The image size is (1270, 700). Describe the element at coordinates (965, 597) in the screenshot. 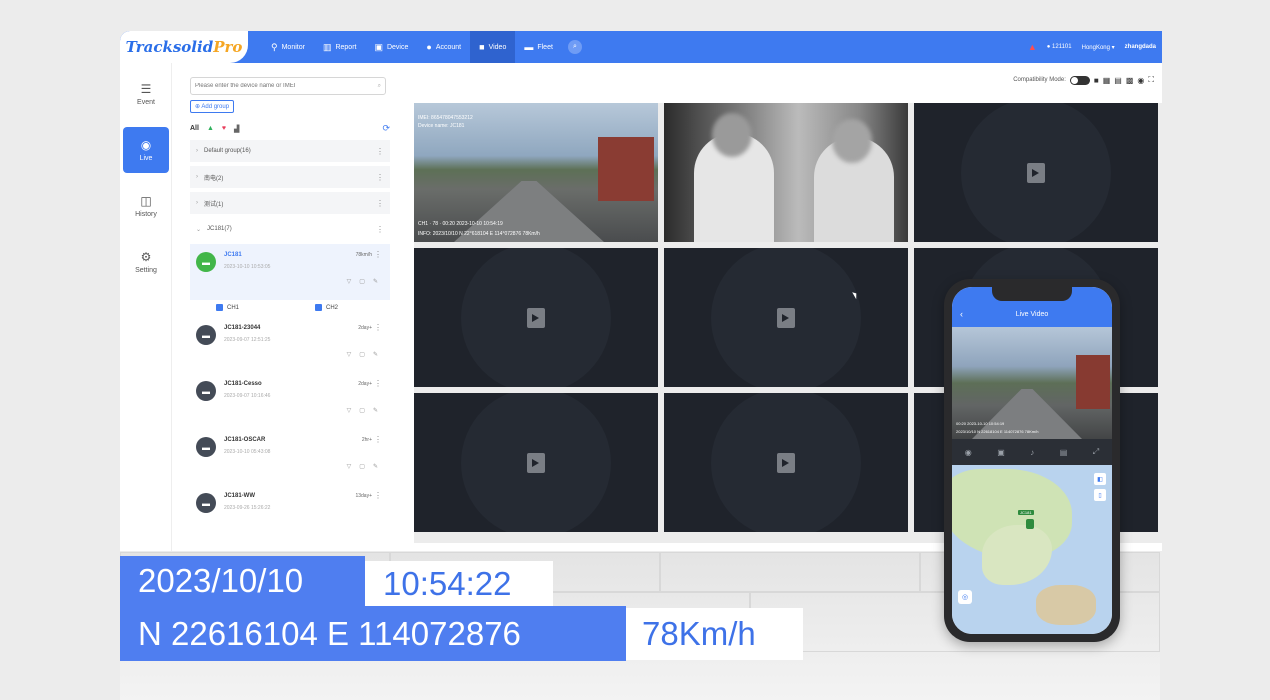

I see `locate-icon: ◎` at that location.